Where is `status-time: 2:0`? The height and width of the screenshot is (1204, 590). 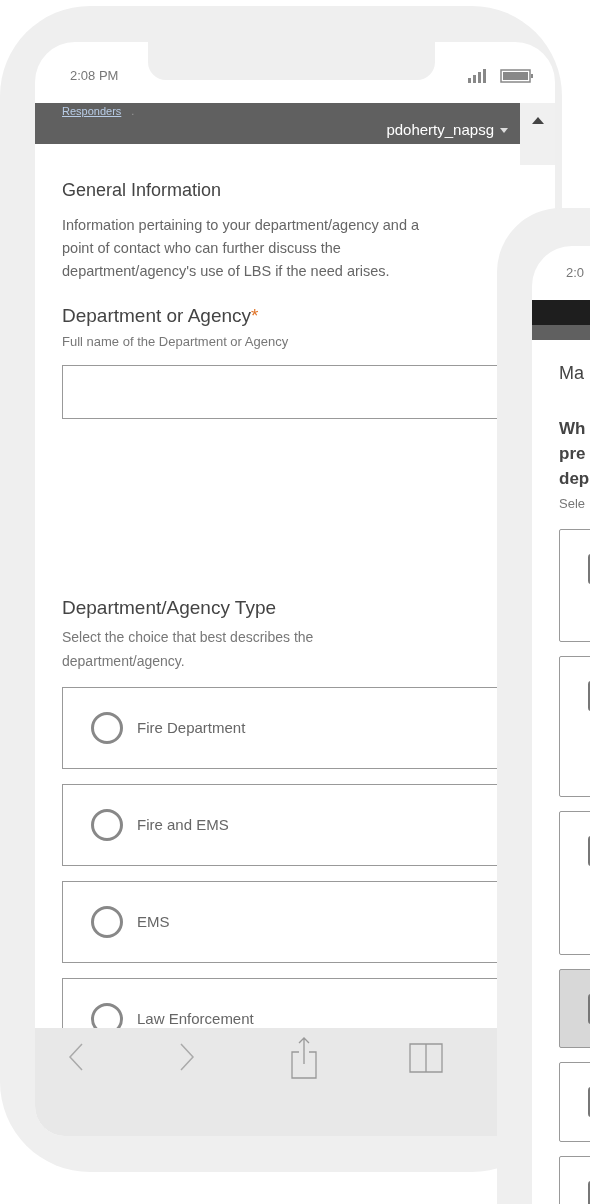 status-time: 2:0 is located at coordinates (575, 273).